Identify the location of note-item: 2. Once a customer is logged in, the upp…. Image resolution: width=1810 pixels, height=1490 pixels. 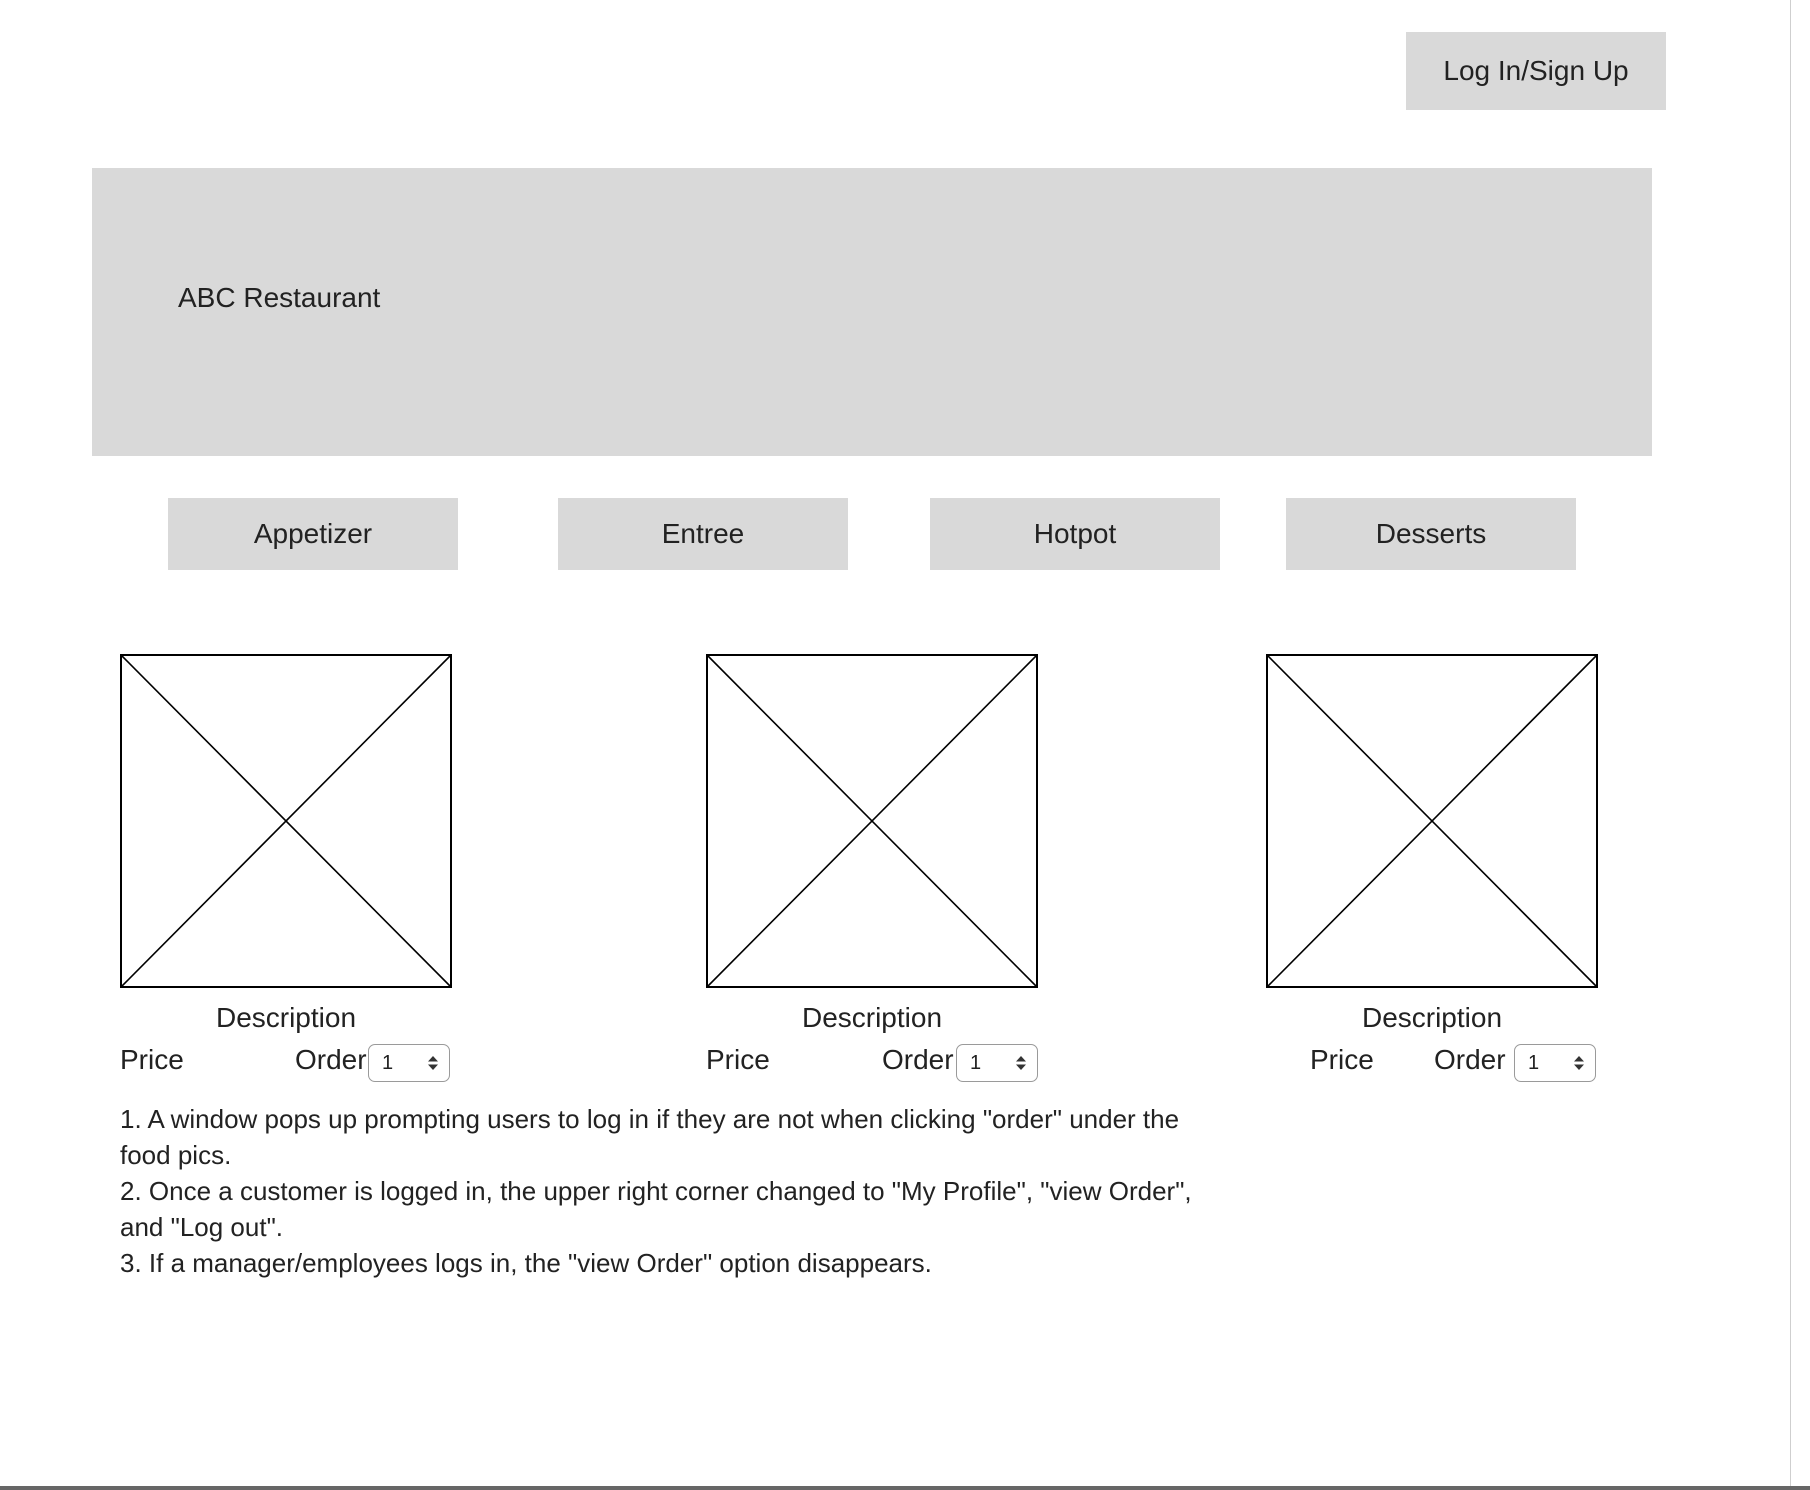
(656, 1209).